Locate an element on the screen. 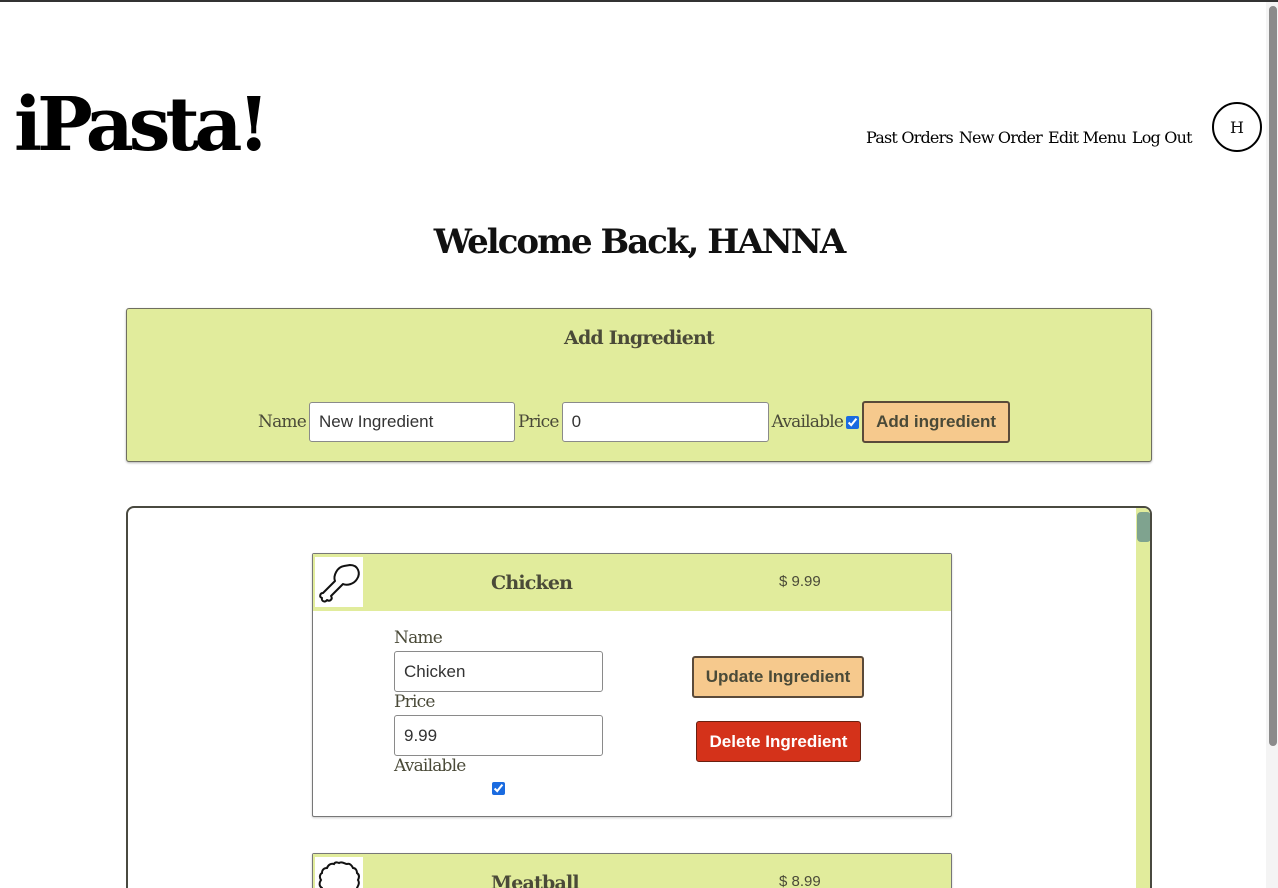  edit-price-input is located at coordinates (498, 735).